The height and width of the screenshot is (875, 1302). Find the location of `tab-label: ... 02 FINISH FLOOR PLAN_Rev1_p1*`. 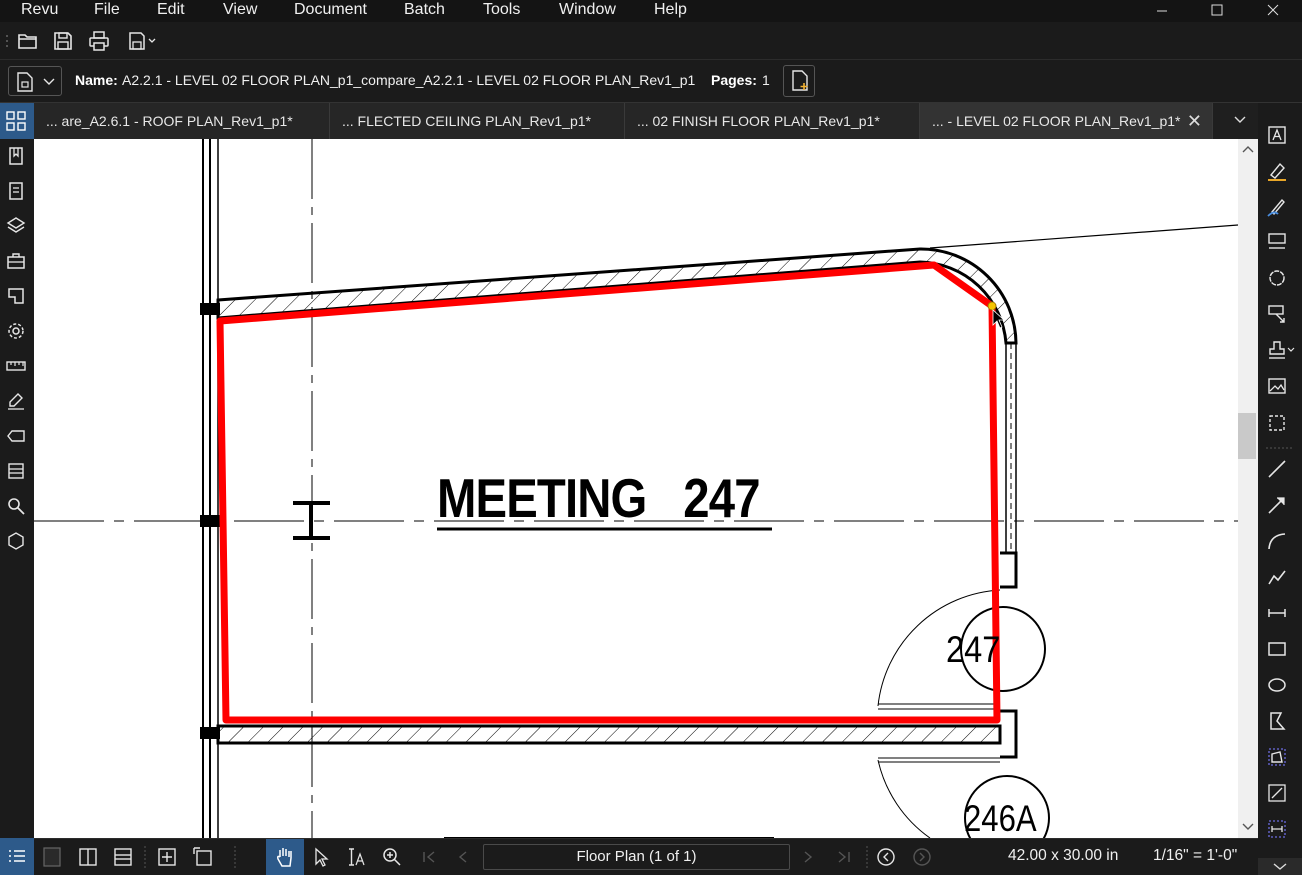

tab-label: ... 02 FINISH FLOOR PLAN_Rev1_p1* is located at coordinates (758, 121).